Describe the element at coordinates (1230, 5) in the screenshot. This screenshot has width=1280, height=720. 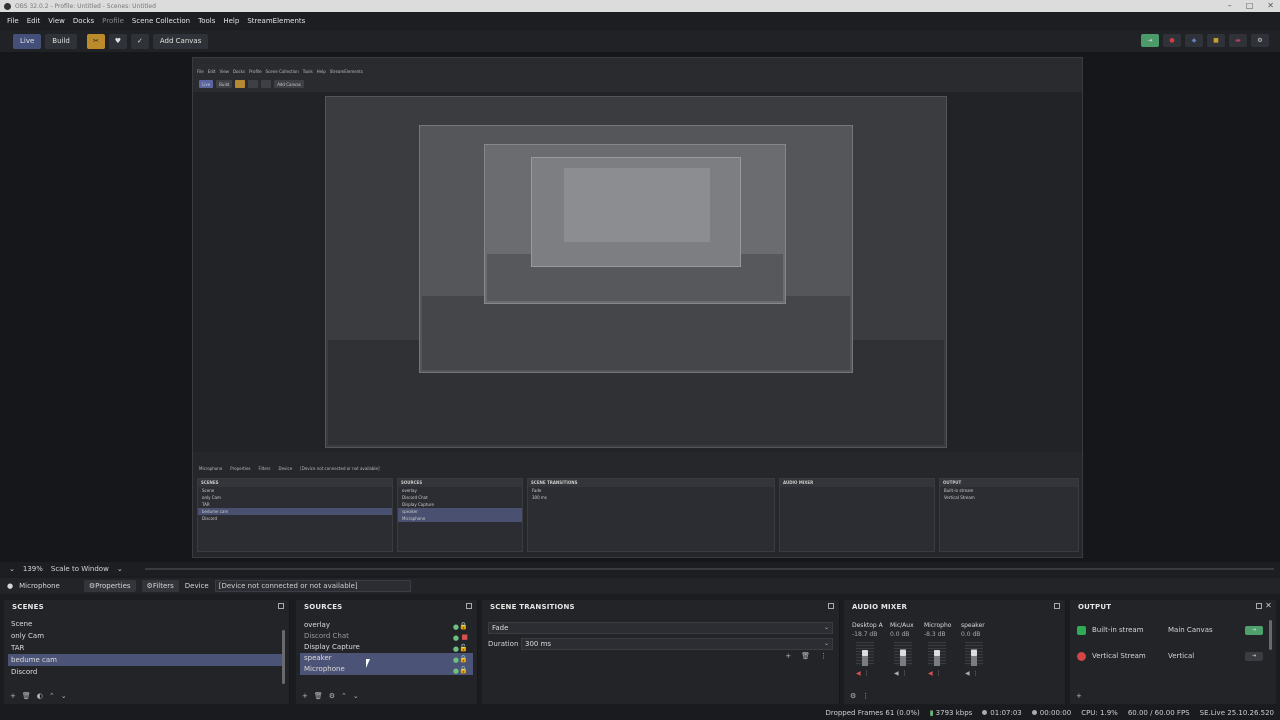
I see `minimize-icon: –` at that location.